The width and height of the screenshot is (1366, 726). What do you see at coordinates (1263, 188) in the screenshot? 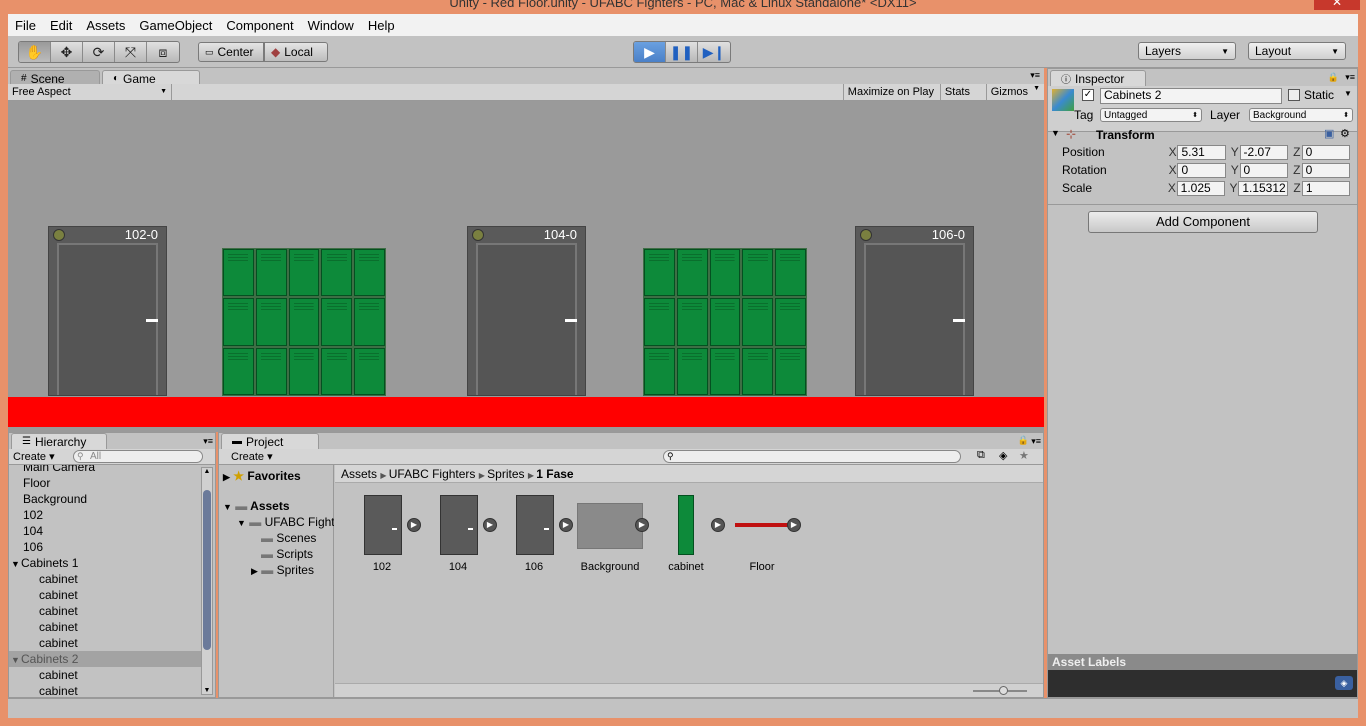
I see `scale-y-field: 1.15312` at bounding box center [1263, 188].